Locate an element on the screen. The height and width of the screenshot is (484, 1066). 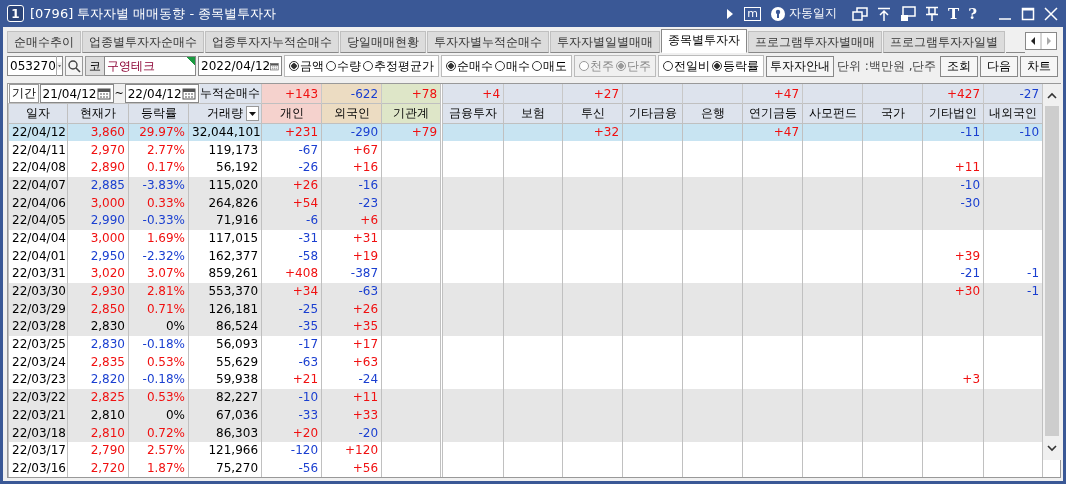
tab-scroll-arrows-icon is located at coordinates (1041, 41).